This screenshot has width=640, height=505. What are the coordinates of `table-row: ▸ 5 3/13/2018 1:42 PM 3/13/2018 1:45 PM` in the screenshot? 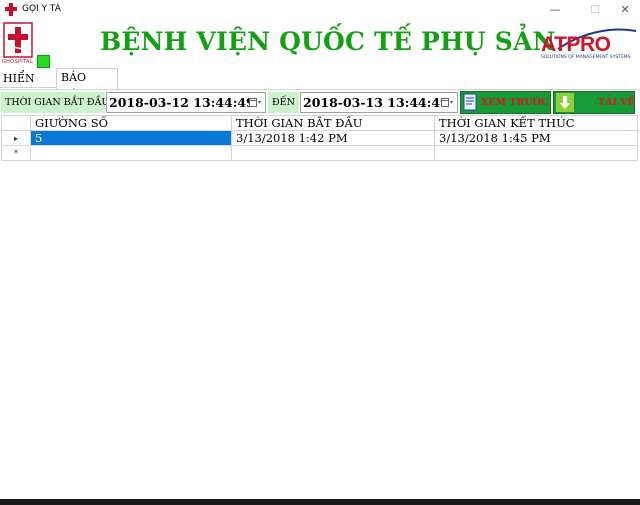 It's located at (319, 138).